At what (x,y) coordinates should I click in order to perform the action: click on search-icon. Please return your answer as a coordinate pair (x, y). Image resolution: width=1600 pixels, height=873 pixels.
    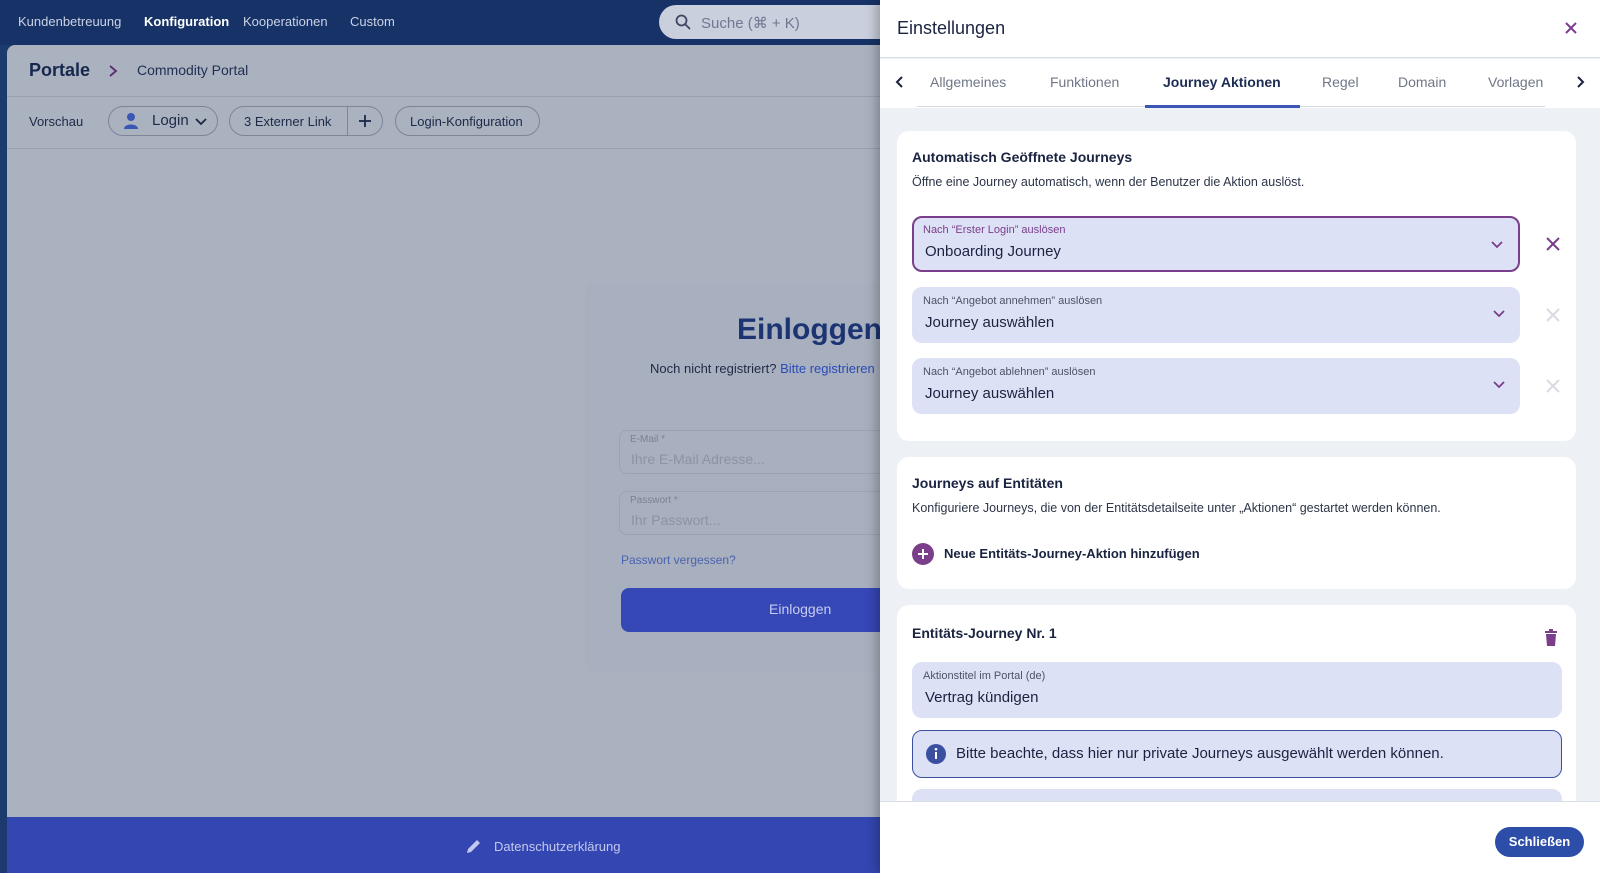
    Looking at the image, I should click on (683, 22).